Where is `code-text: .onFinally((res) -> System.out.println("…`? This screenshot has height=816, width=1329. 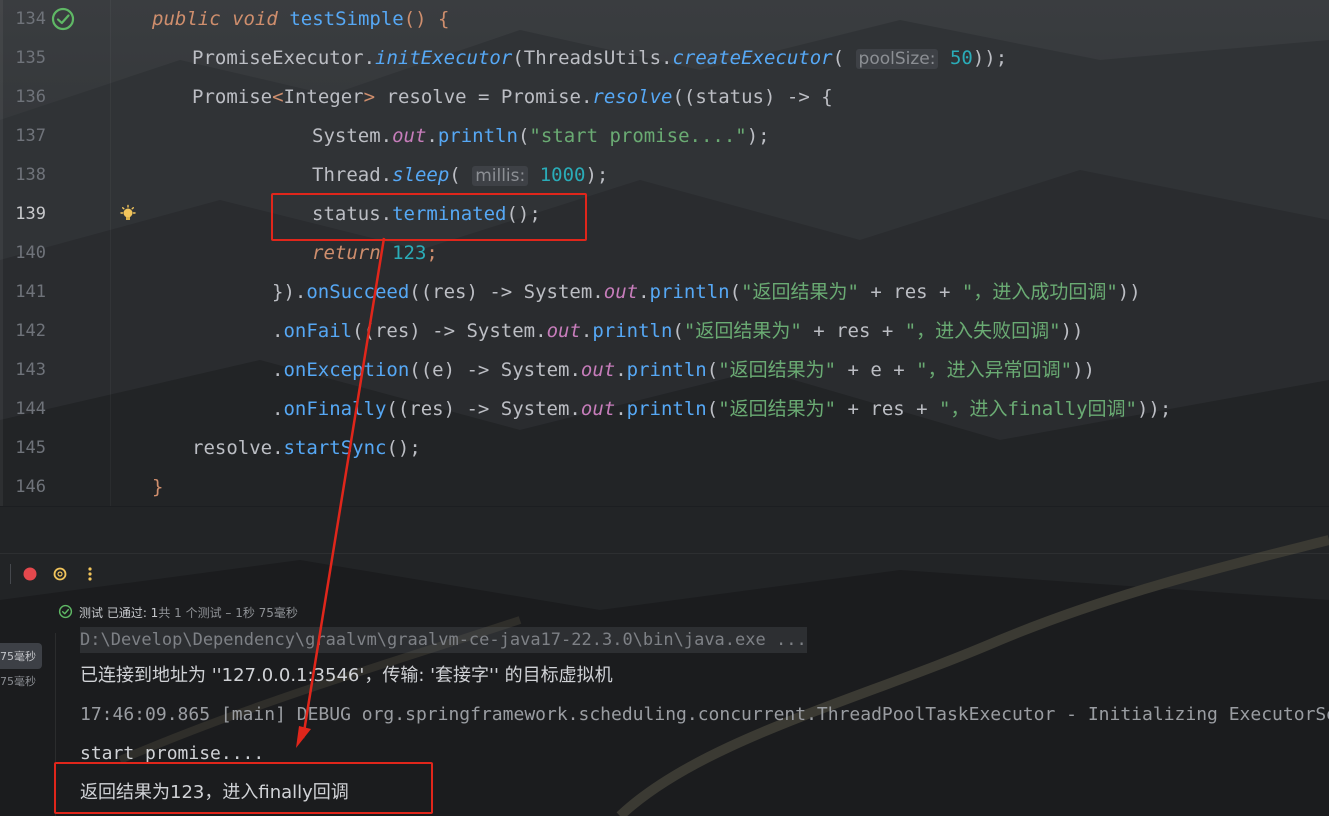
code-text: .onFinally((res) -> System.out.println("… is located at coordinates (722, 409).